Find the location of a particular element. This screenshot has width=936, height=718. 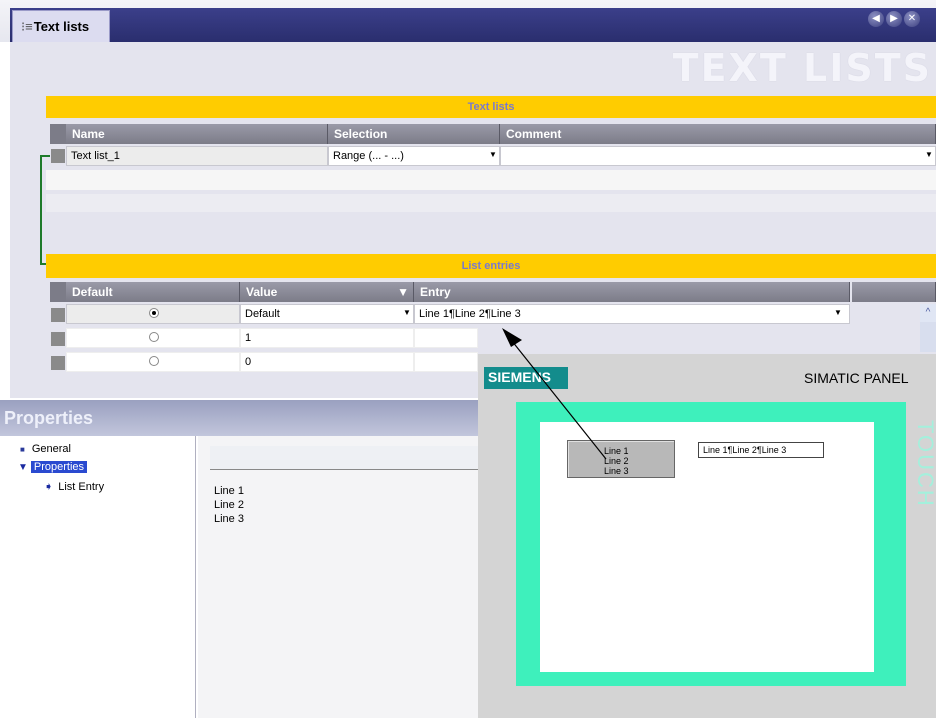

tree-item-general: ■ General is located at coordinates (45, 449).